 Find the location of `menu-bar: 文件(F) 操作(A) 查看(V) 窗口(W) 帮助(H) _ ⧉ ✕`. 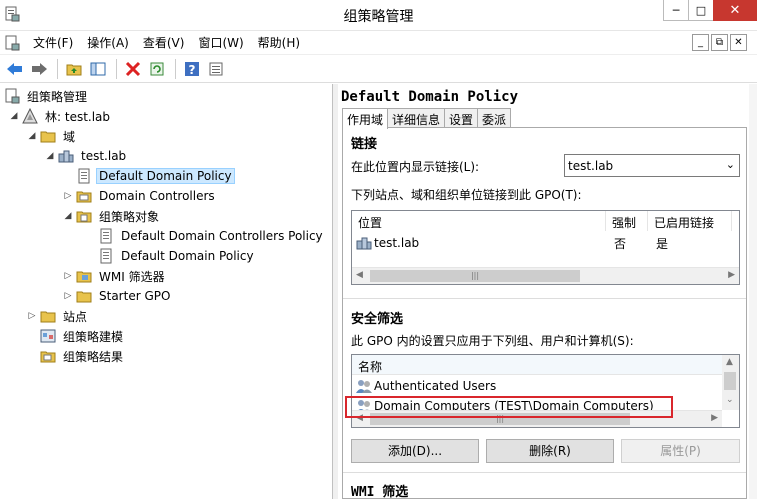

menu-bar: 文件(F) 操作(A) 查看(V) 窗口(W) 帮助(H) _ ⧉ ✕ is located at coordinates (378, 43).